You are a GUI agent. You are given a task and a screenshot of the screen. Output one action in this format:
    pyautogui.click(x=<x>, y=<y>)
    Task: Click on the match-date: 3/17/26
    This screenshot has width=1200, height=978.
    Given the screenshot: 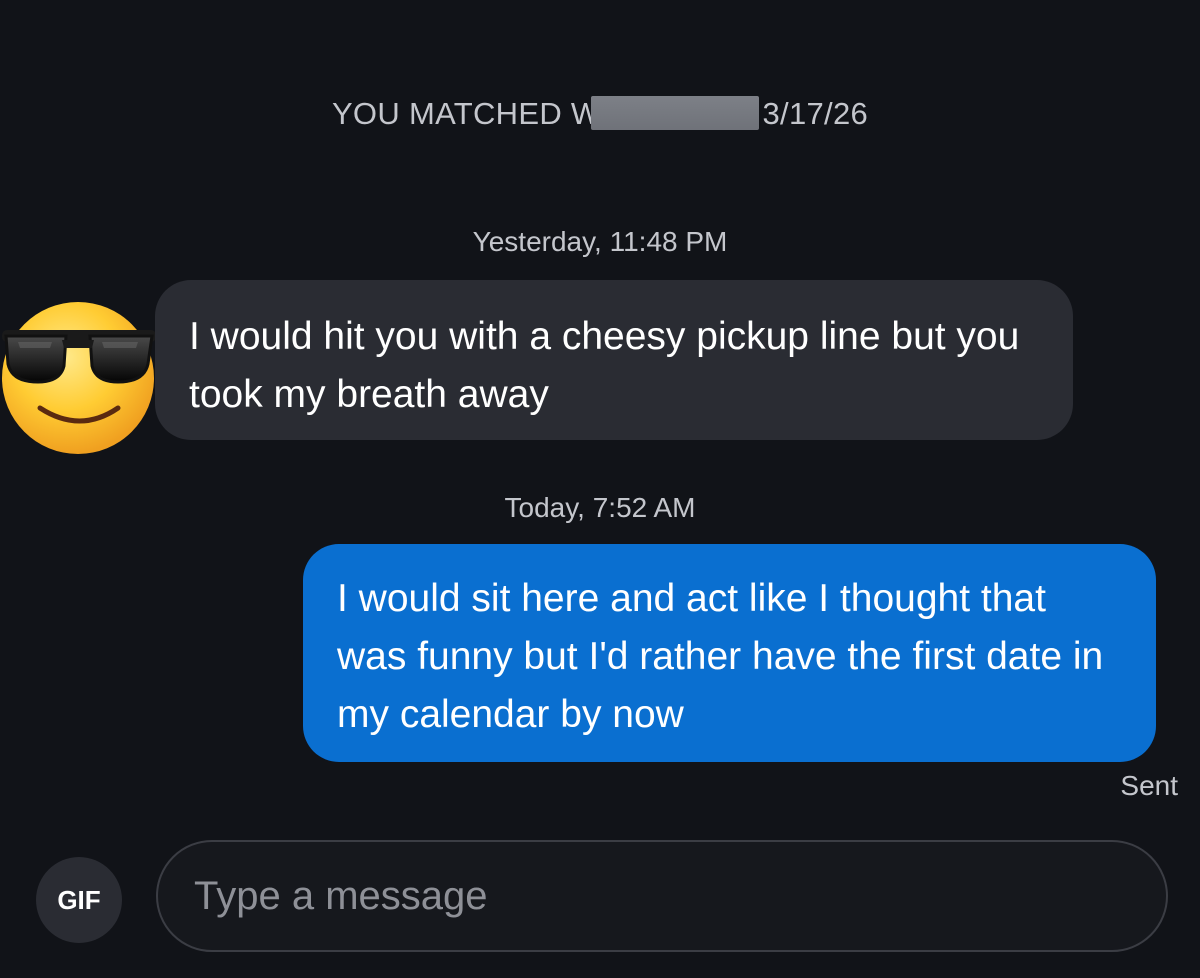 What is the action you would take?
    pyautogui.click(x=815, y=113)
    